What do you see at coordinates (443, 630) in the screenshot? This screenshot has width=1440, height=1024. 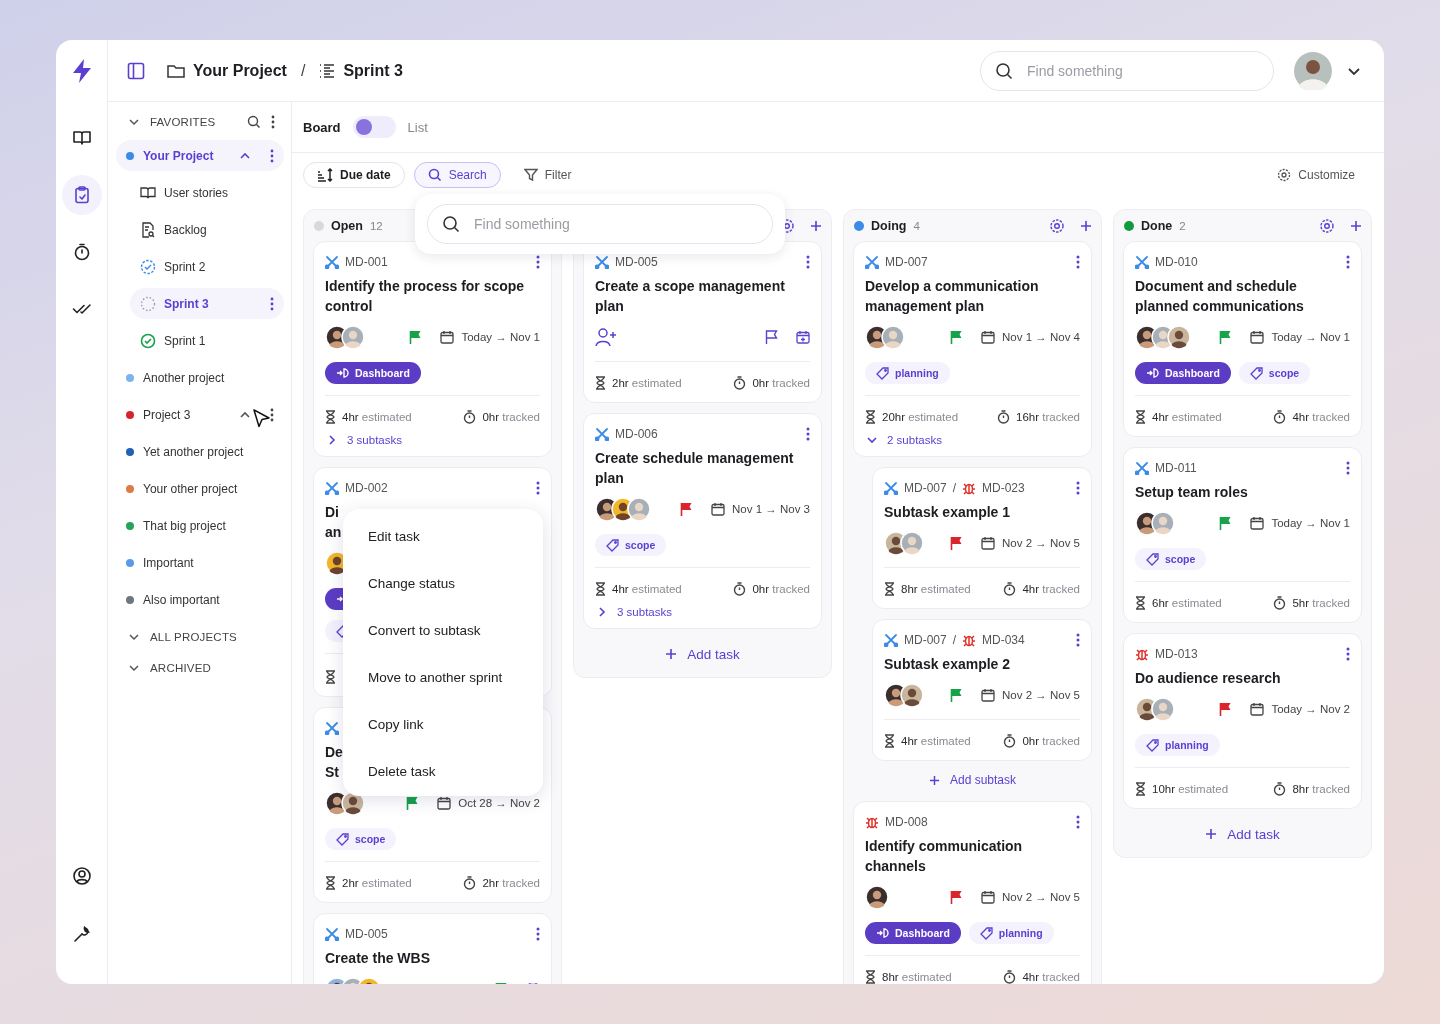 I see `menu-item: Convert to subtask` at bounding box center [443, 630].